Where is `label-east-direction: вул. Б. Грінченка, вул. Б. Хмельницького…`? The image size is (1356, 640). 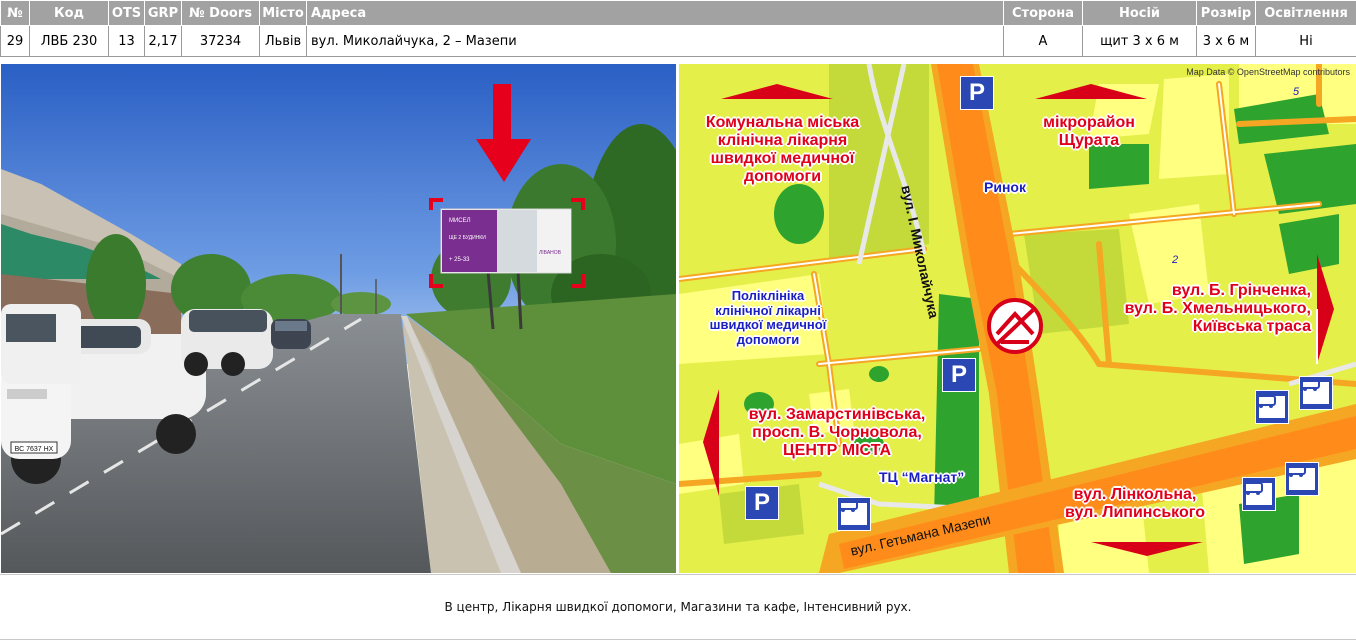 label-east-direction: вул. Б. Грінченка, вул. Б. Хмельницького… is located at coordinates (1217, 308).